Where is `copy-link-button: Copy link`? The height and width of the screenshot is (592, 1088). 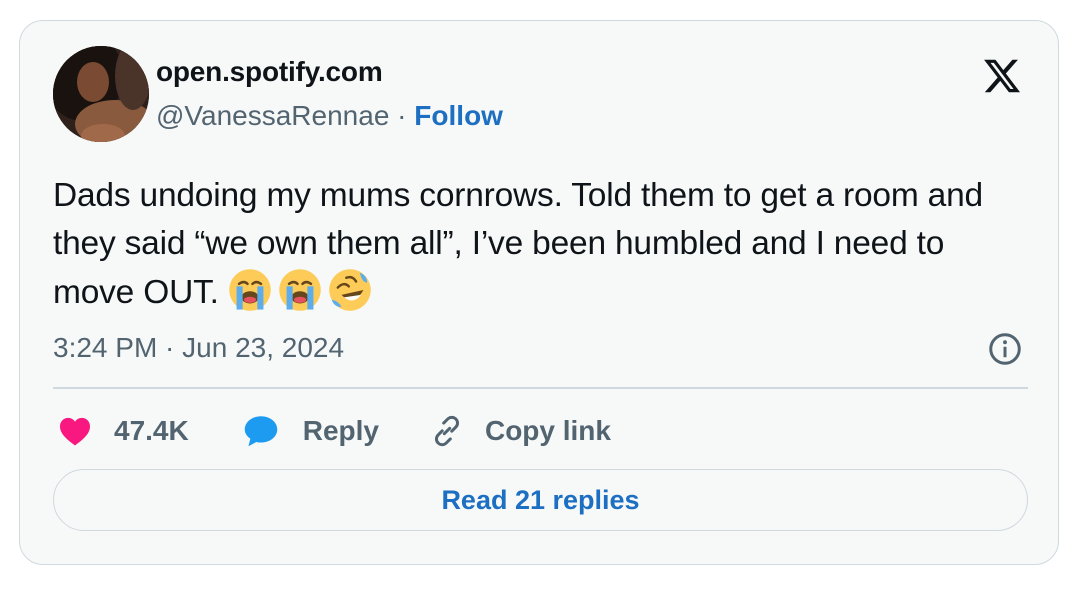
copy-link-button: Copy link is located at coordinates (520, 431).